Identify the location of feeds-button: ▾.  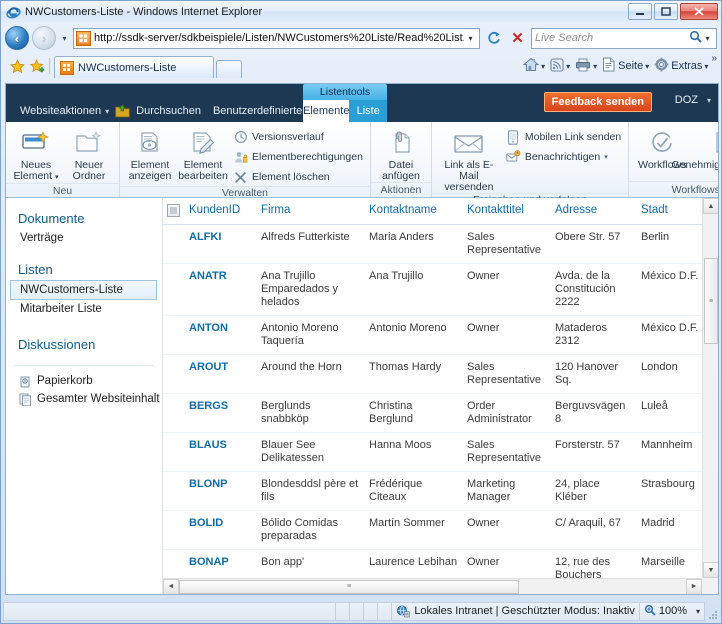
(560, 66).